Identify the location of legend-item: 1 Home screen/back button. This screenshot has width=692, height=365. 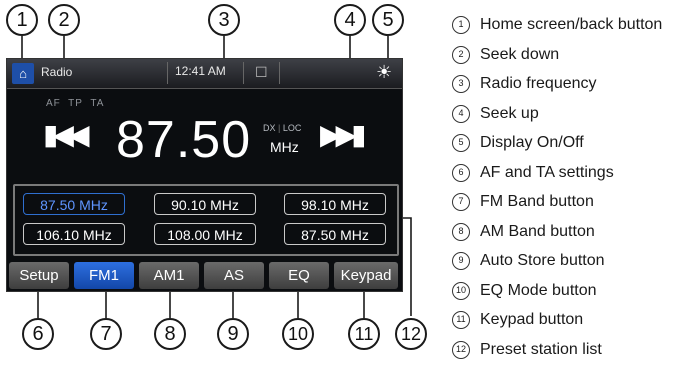
(572, 25).